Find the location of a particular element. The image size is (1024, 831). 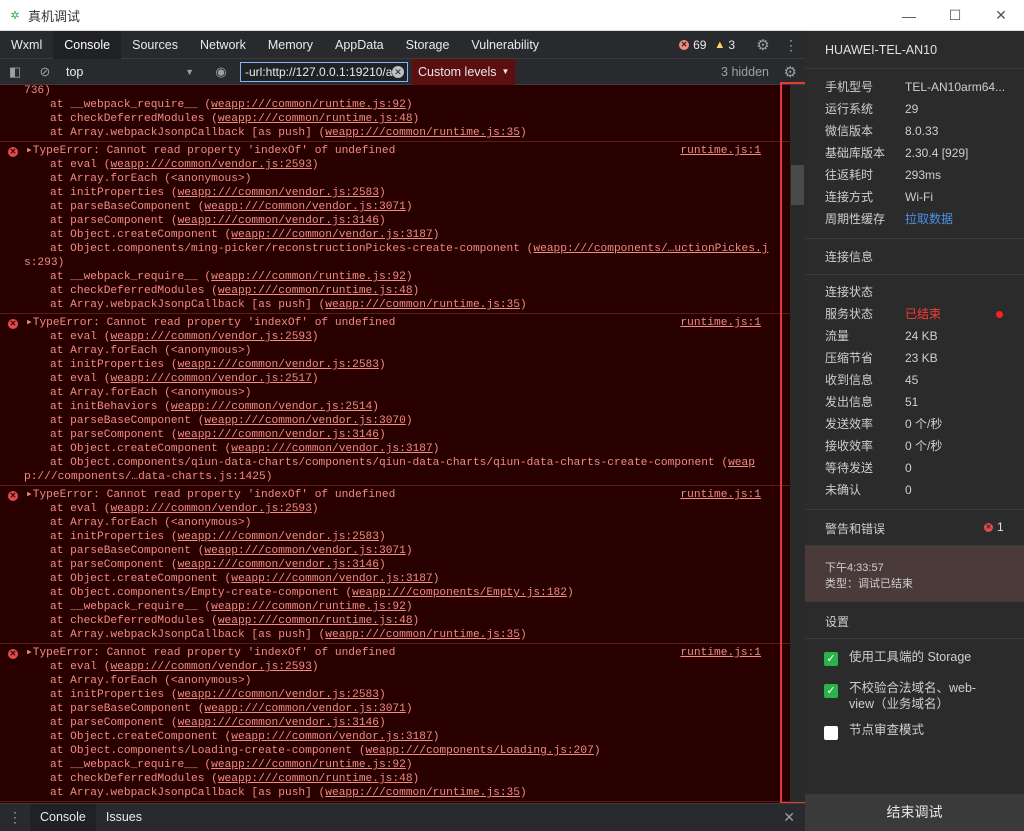

warning-count: 3 is located at coordinates (731, 45).